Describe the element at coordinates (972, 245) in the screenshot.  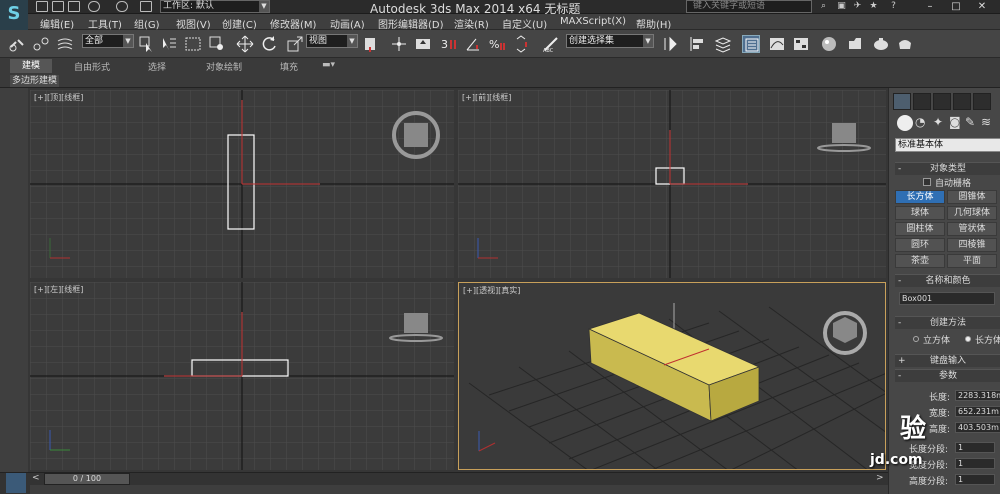
I see `pyramid-button: 四棱锥` at that location.